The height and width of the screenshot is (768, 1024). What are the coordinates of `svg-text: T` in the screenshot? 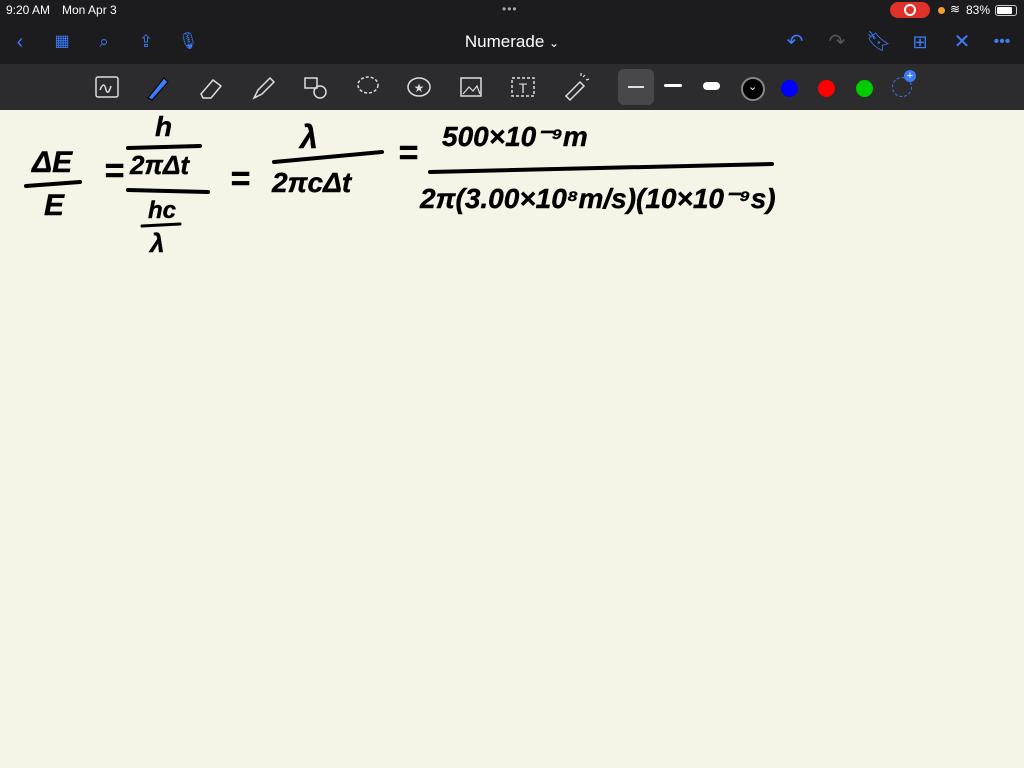 It's located at (523, 88).